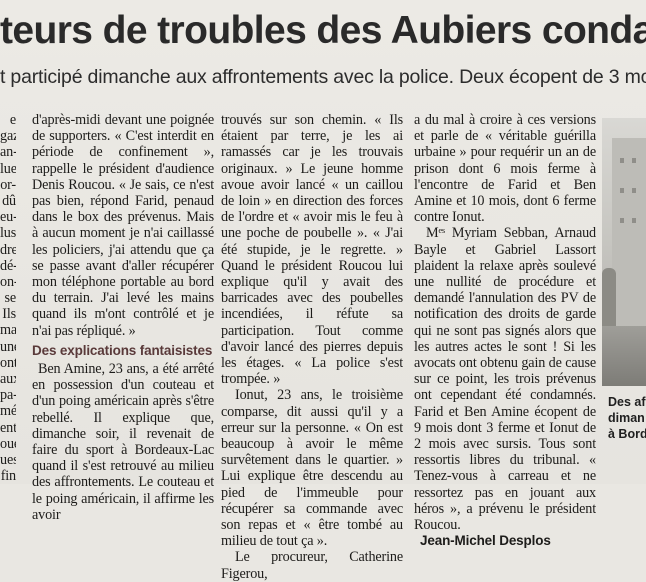  I want to click on cropped-line-fragment: une, so click(8, 346).